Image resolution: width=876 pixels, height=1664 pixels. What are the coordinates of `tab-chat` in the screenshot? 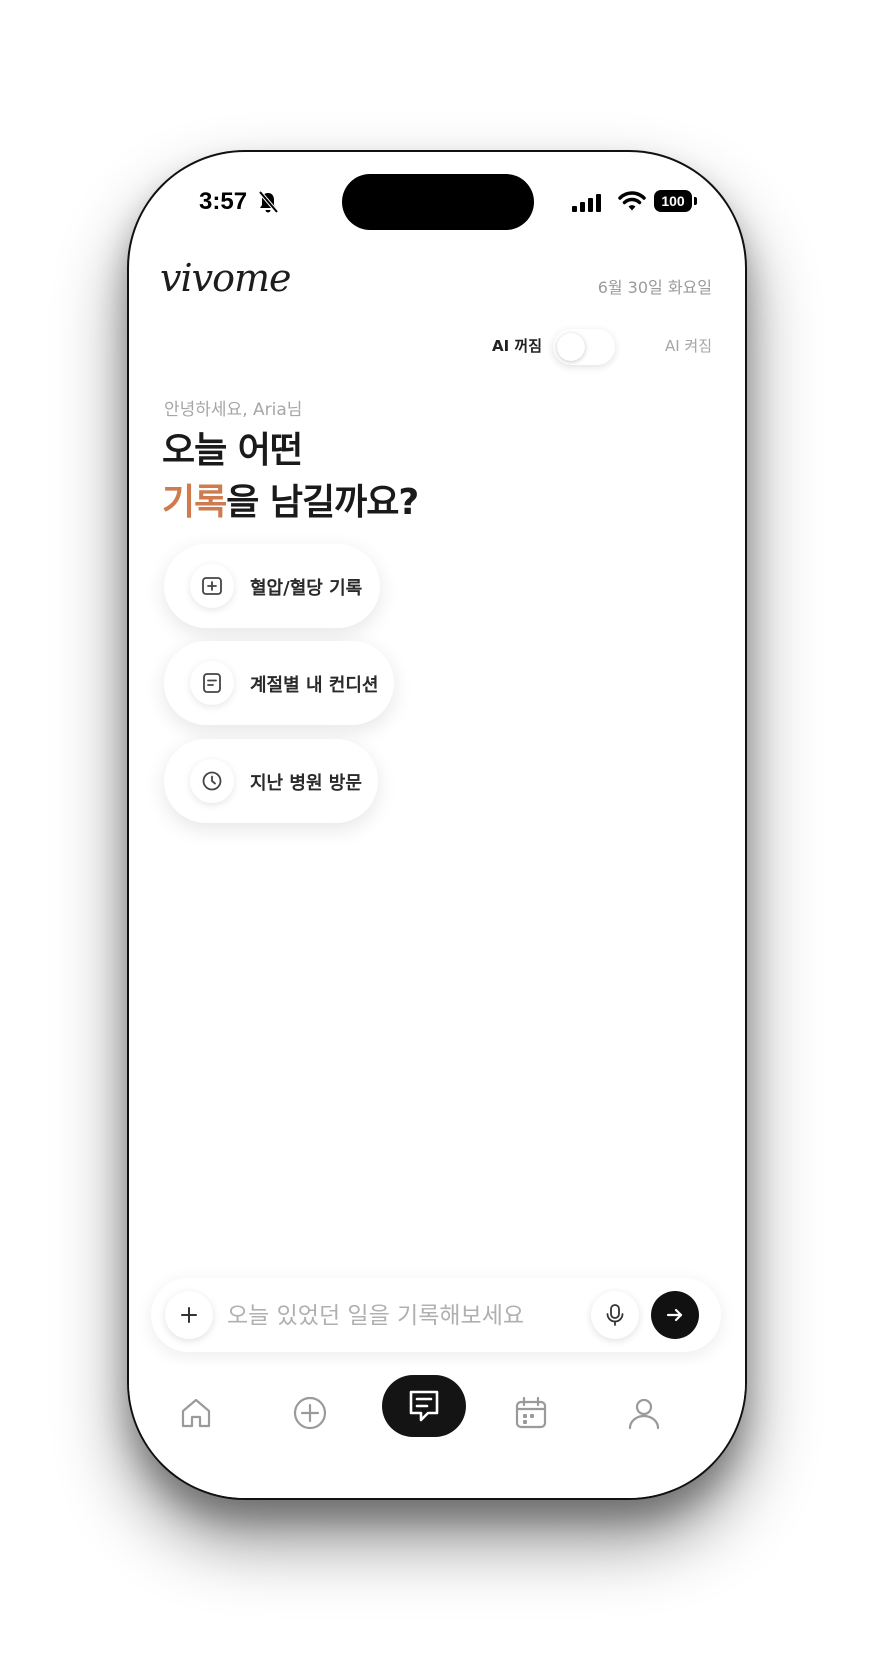 It's located at (424, 1406).